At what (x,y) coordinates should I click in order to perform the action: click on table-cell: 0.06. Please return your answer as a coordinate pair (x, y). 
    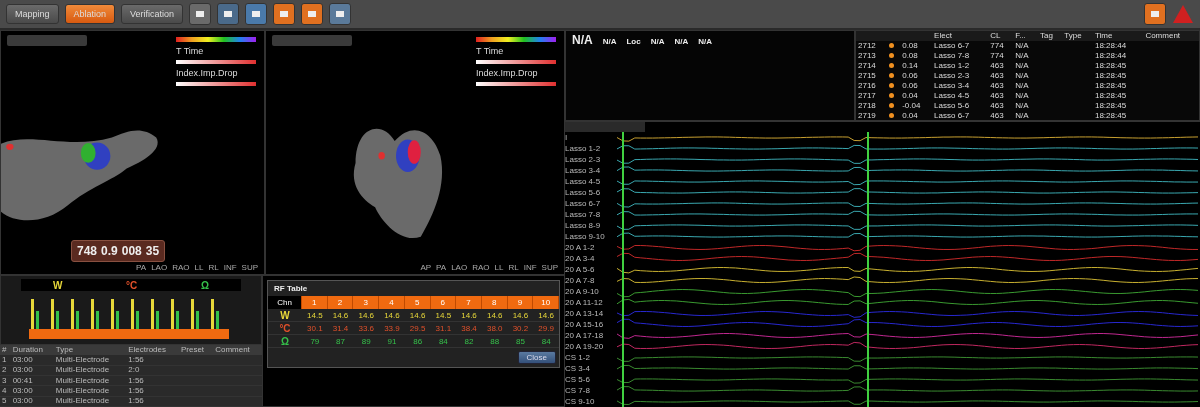
    Looking at the image, I should click on (910, 75).